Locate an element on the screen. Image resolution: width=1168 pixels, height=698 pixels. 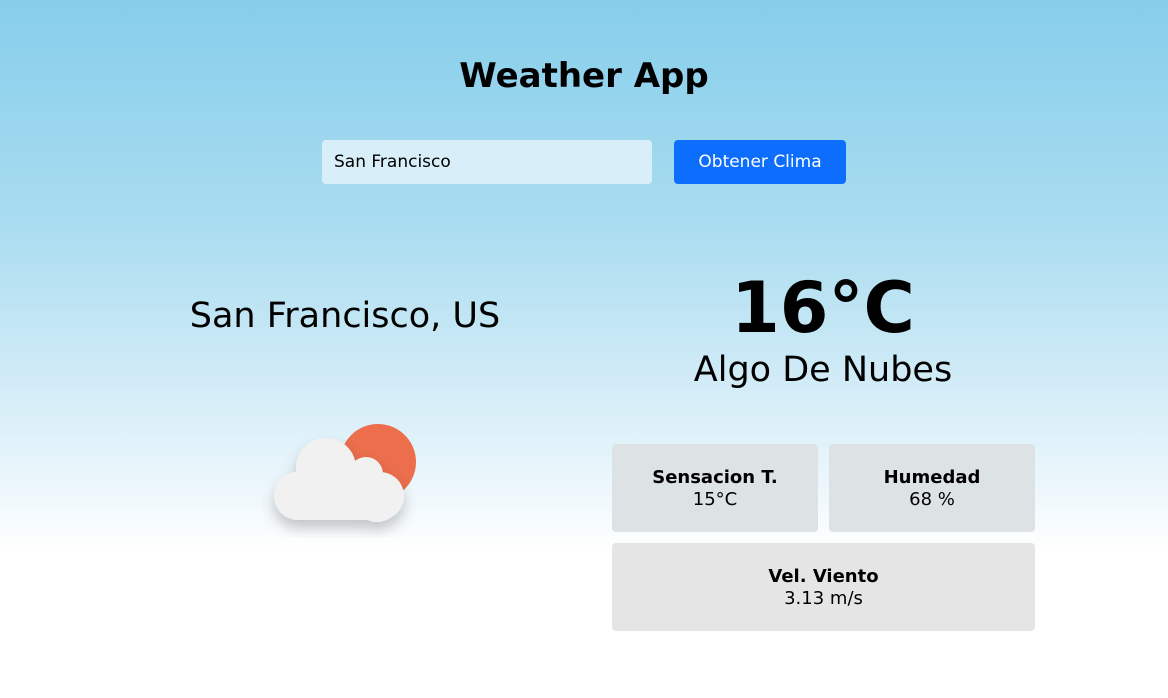
humidity-card: Humedad 68 % is located at coordinates (932, 488).